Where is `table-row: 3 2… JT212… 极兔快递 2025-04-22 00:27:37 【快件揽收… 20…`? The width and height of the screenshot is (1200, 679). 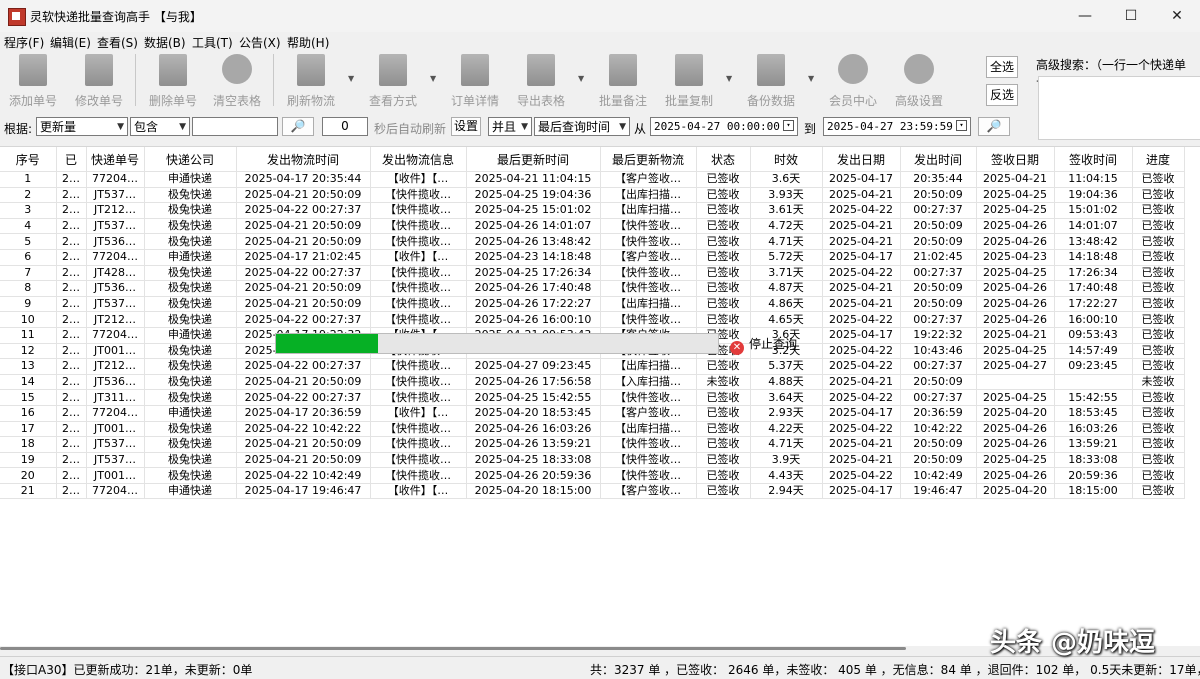
table-row: 3 2… JT212… 极兔快递 2025-04-22 00:27:37 【快件揽收… 20… is located at coordinates (592, 210).